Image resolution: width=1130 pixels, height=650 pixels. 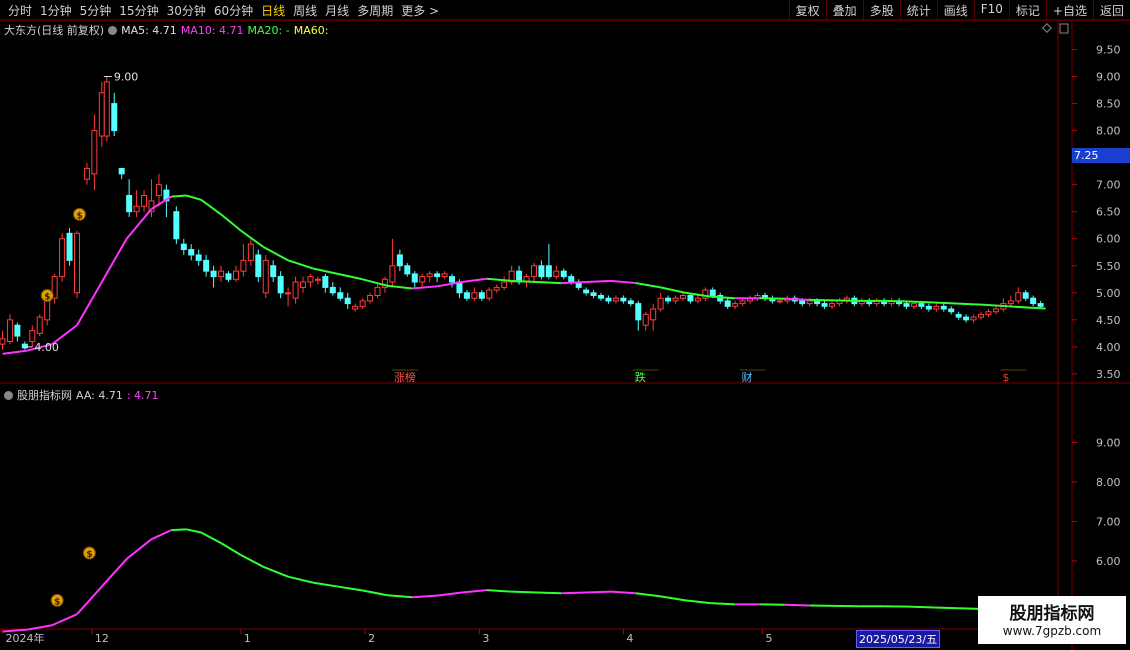 What do you see at coordinates (1052, 631) in the screenshot?
I see `watermark-url: www.7gpzb.com` at bounding box center [1052, 631].